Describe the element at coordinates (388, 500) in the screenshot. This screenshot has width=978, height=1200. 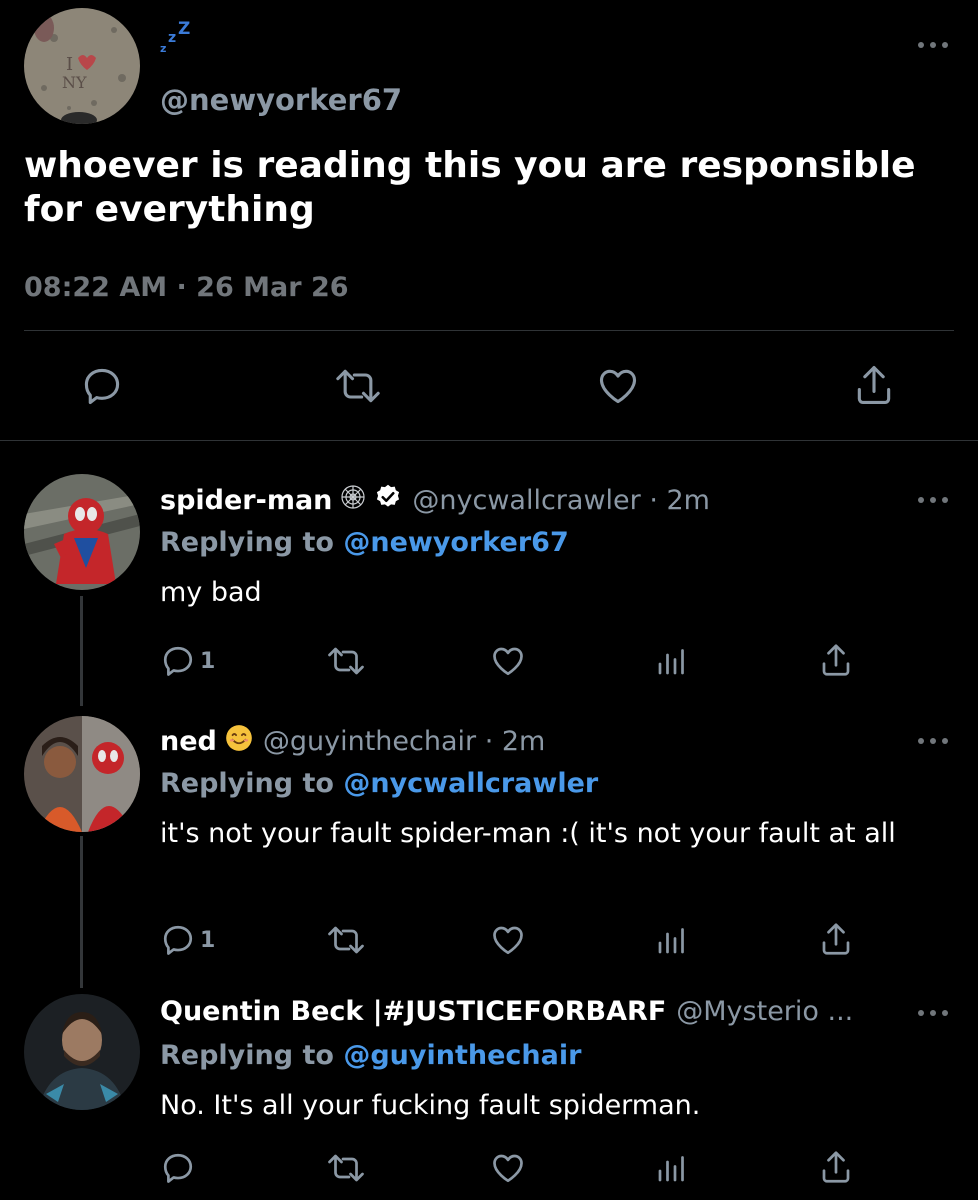
I see `verified-icon` at that location.